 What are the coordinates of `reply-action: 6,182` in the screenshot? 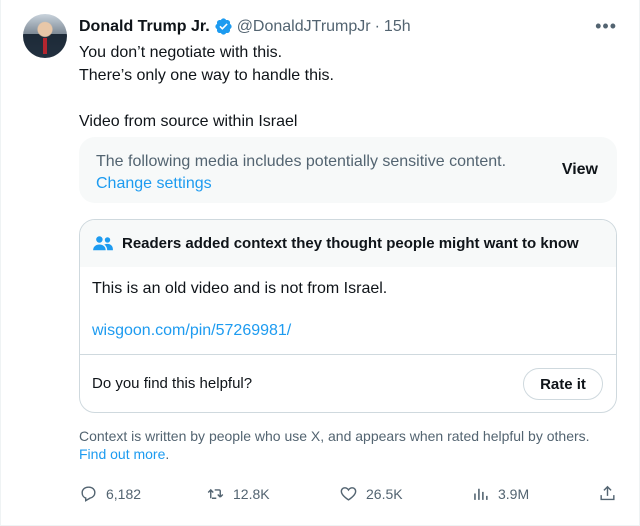 It's located at (110, 493).